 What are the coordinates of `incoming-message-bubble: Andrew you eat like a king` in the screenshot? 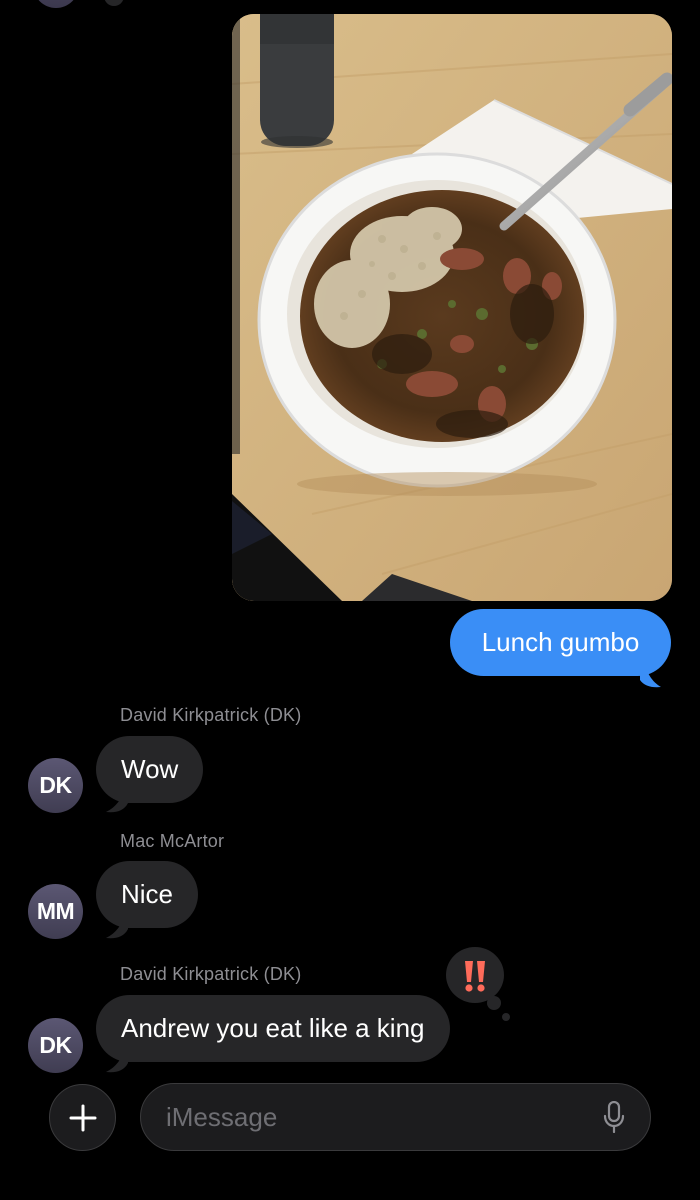 It's located at (273, 1028).